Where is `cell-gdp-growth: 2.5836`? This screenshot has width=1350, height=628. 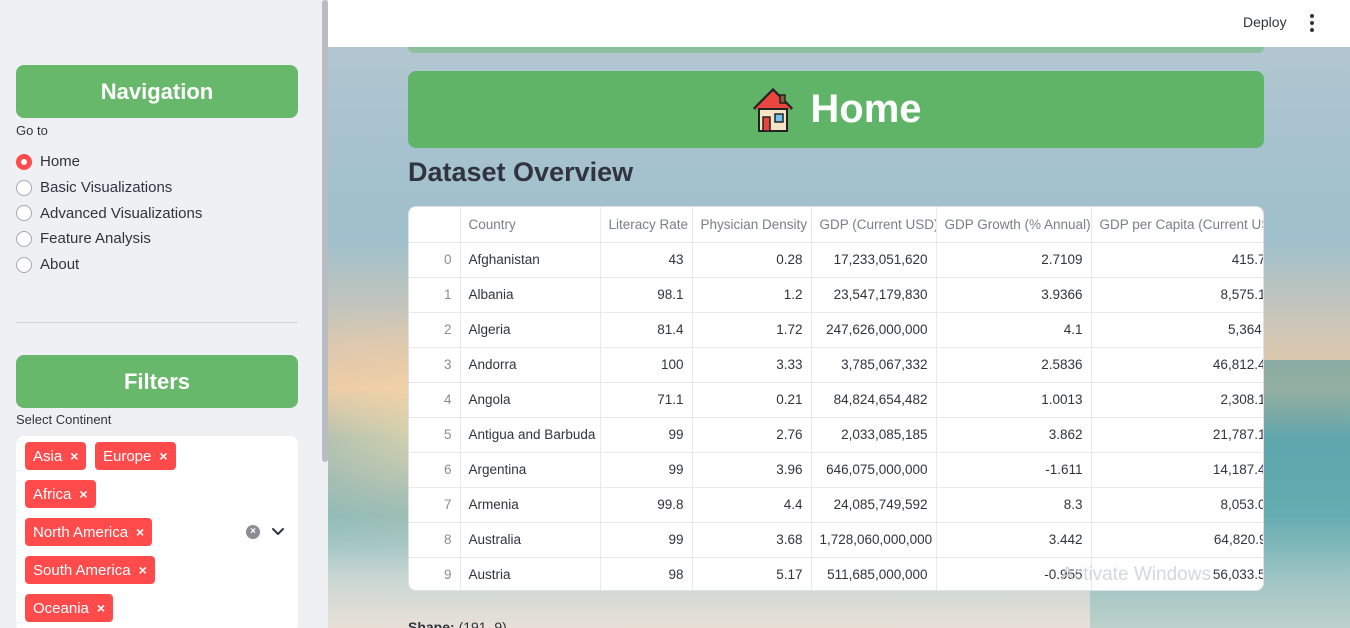
cell-gdp-growth: 2.5836 is located at coordinates (1014, 365).